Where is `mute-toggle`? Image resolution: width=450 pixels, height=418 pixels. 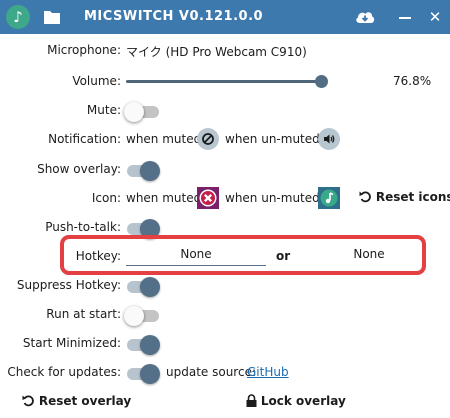 mute-toggle is located at coordinates (141, 112).